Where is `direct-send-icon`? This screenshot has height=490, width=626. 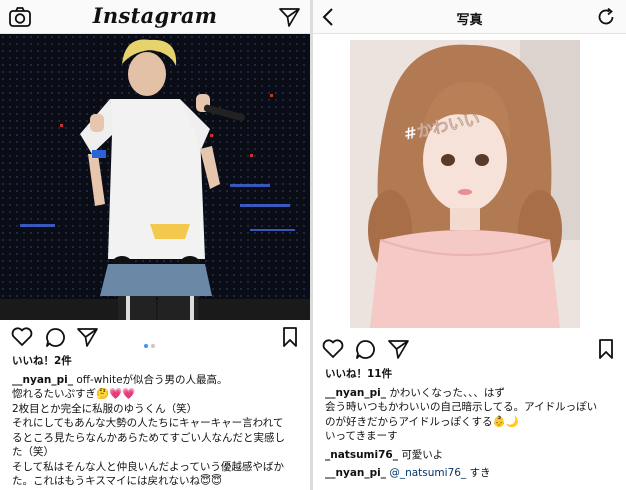 direct-send-icon is located at coordinates (289, 17).